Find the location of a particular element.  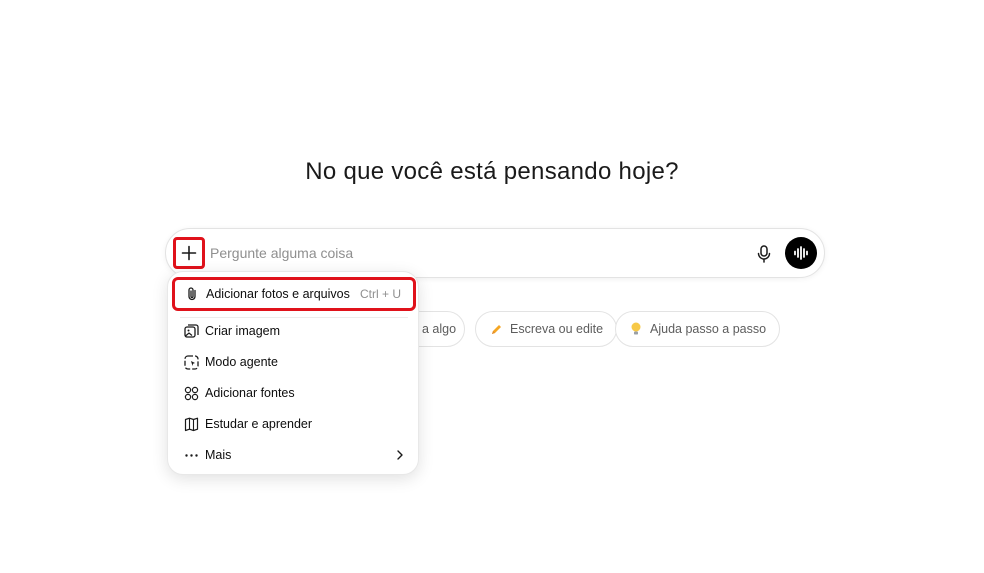

image-icon is located at coordinates (191, 331).